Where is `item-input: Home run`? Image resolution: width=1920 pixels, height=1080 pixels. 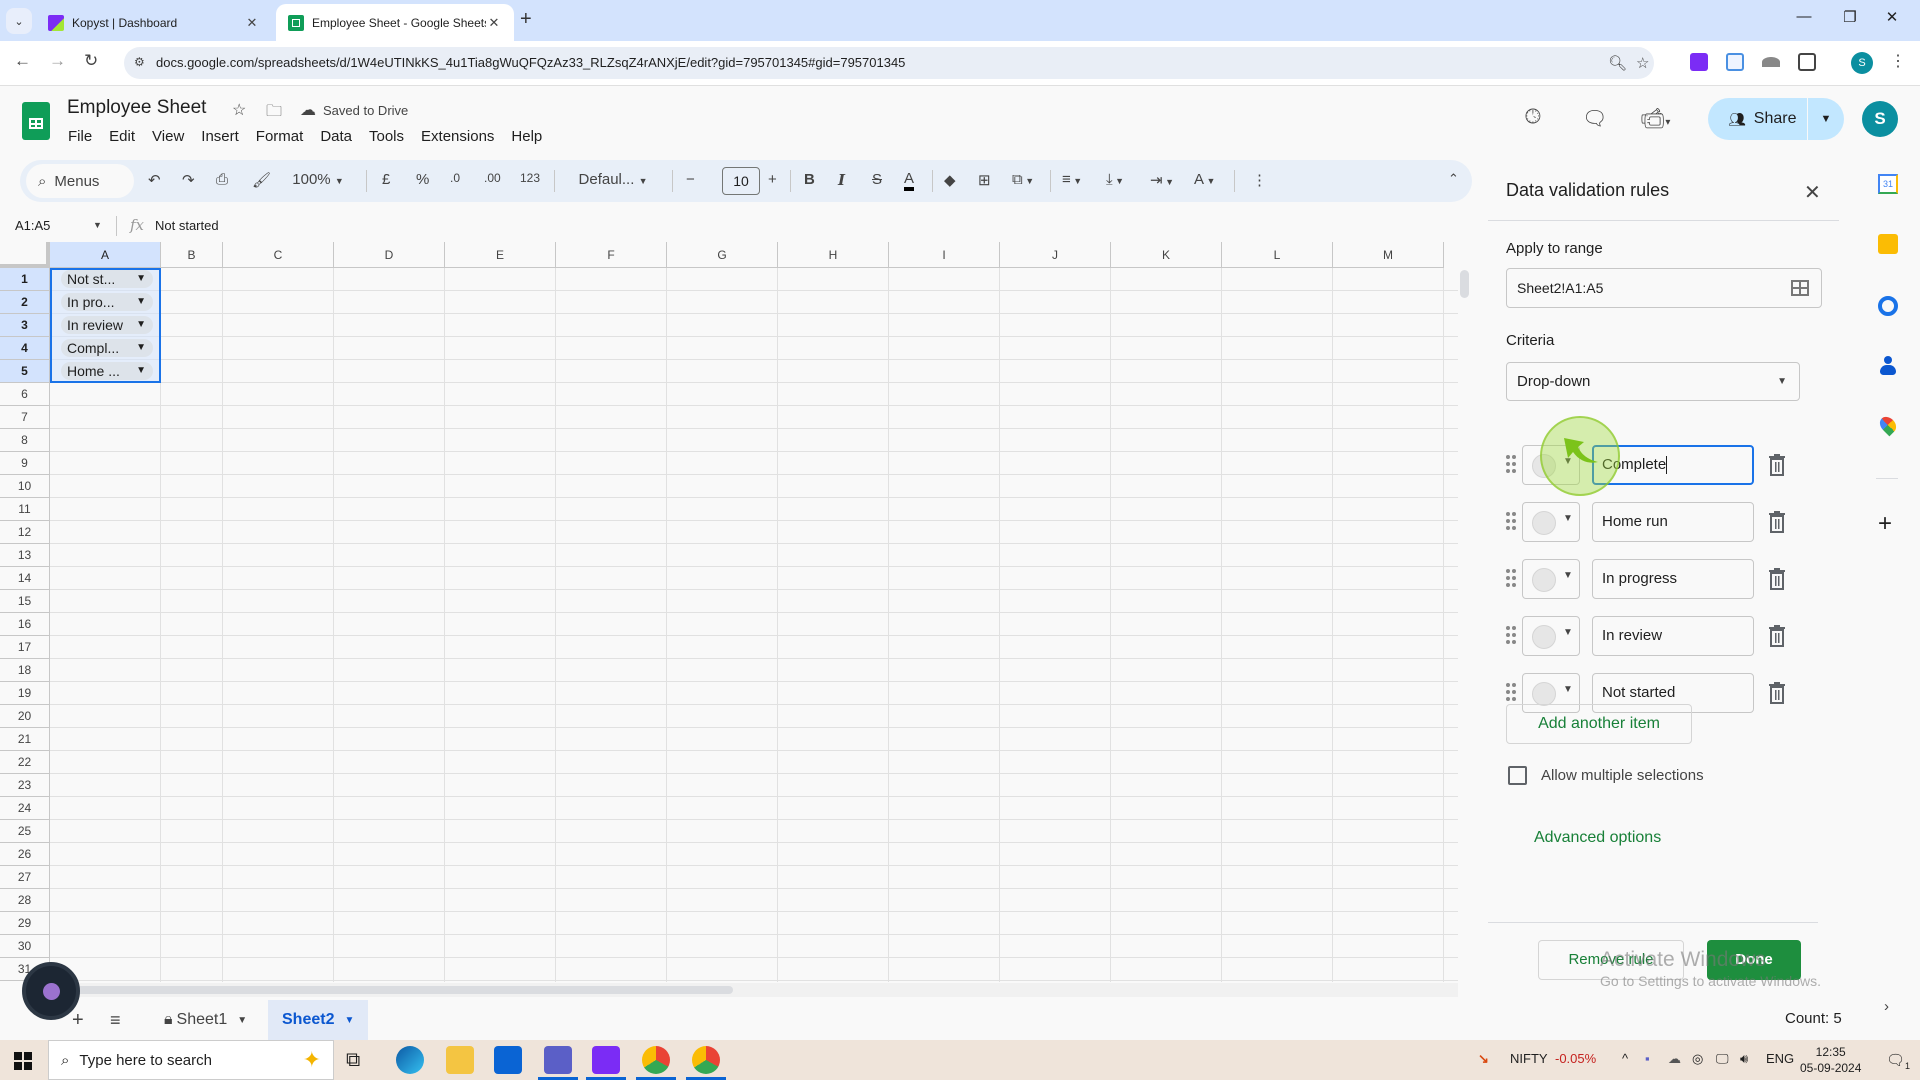
item-input: Home run is located at coordinates (1673, 522).